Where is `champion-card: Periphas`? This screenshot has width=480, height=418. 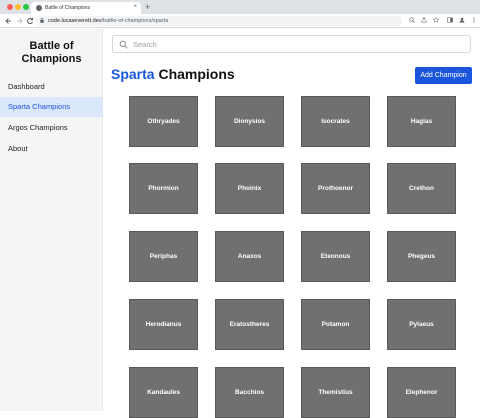 champion-card: Periphas is located at coordinates (163, 256).